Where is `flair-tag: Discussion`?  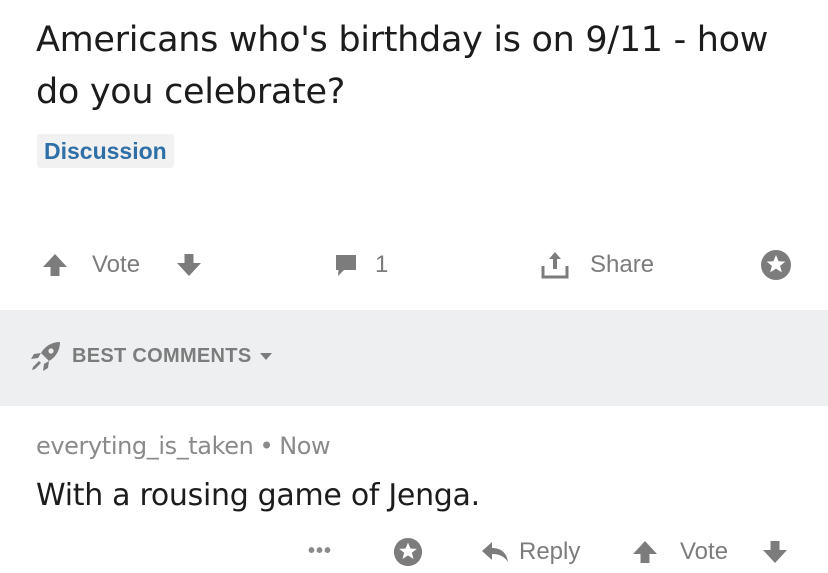
flair-tag: Discussion is located at coordinates (105, 151).